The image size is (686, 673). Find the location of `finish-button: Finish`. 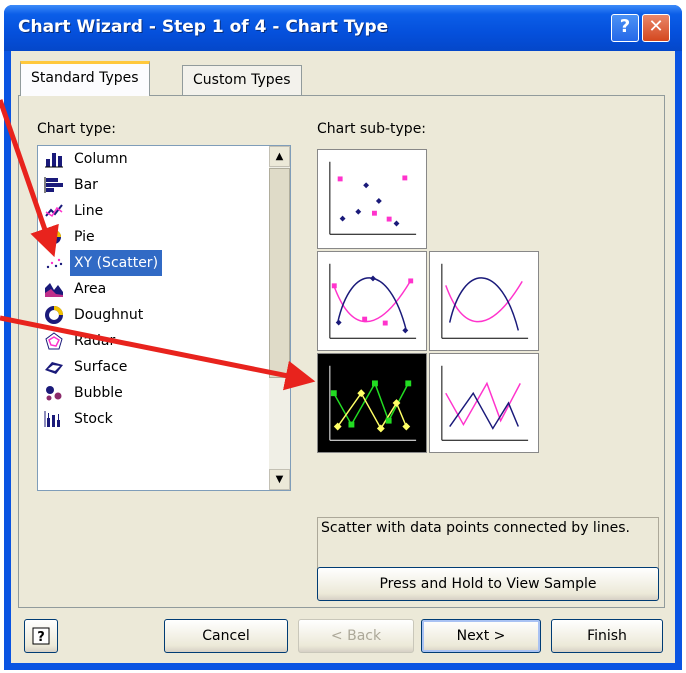

finish-button: Finish is located at coordinates (607, 636).